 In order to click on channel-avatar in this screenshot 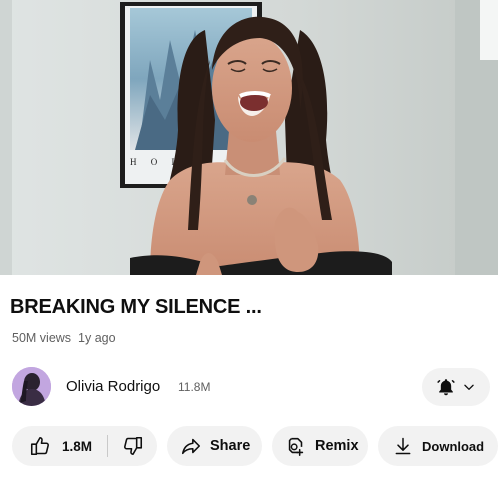, I will do `click(31, 386)`.